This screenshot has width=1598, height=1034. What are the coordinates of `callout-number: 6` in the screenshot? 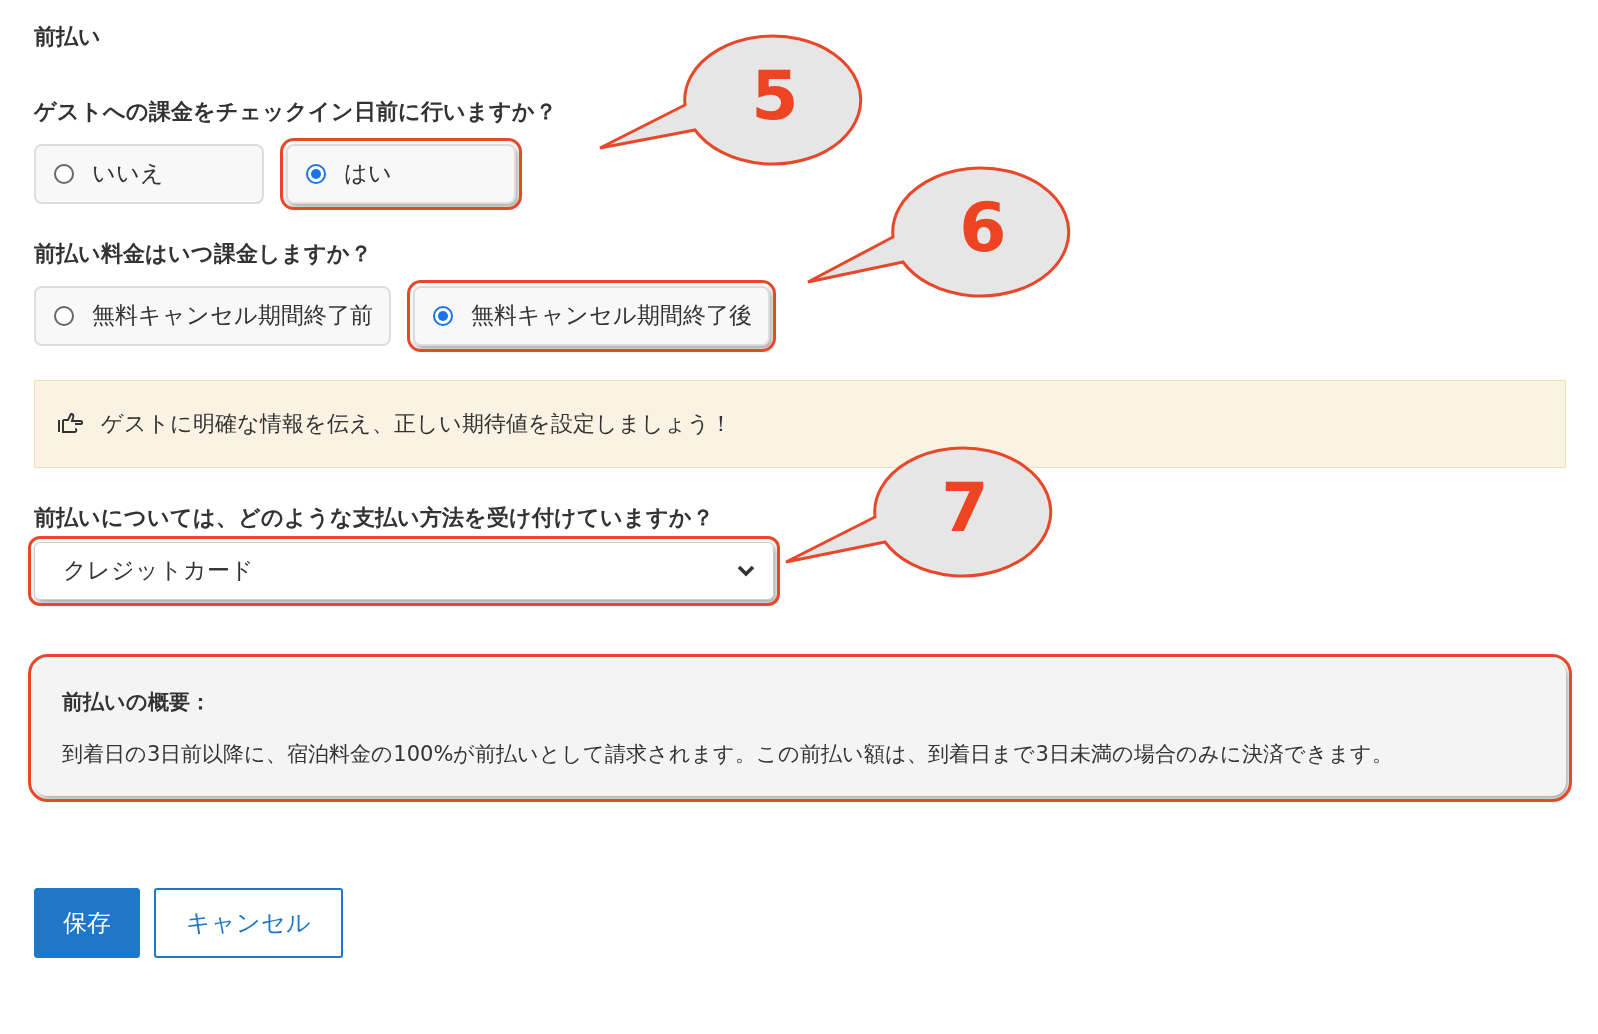 It's located at (983, 227).